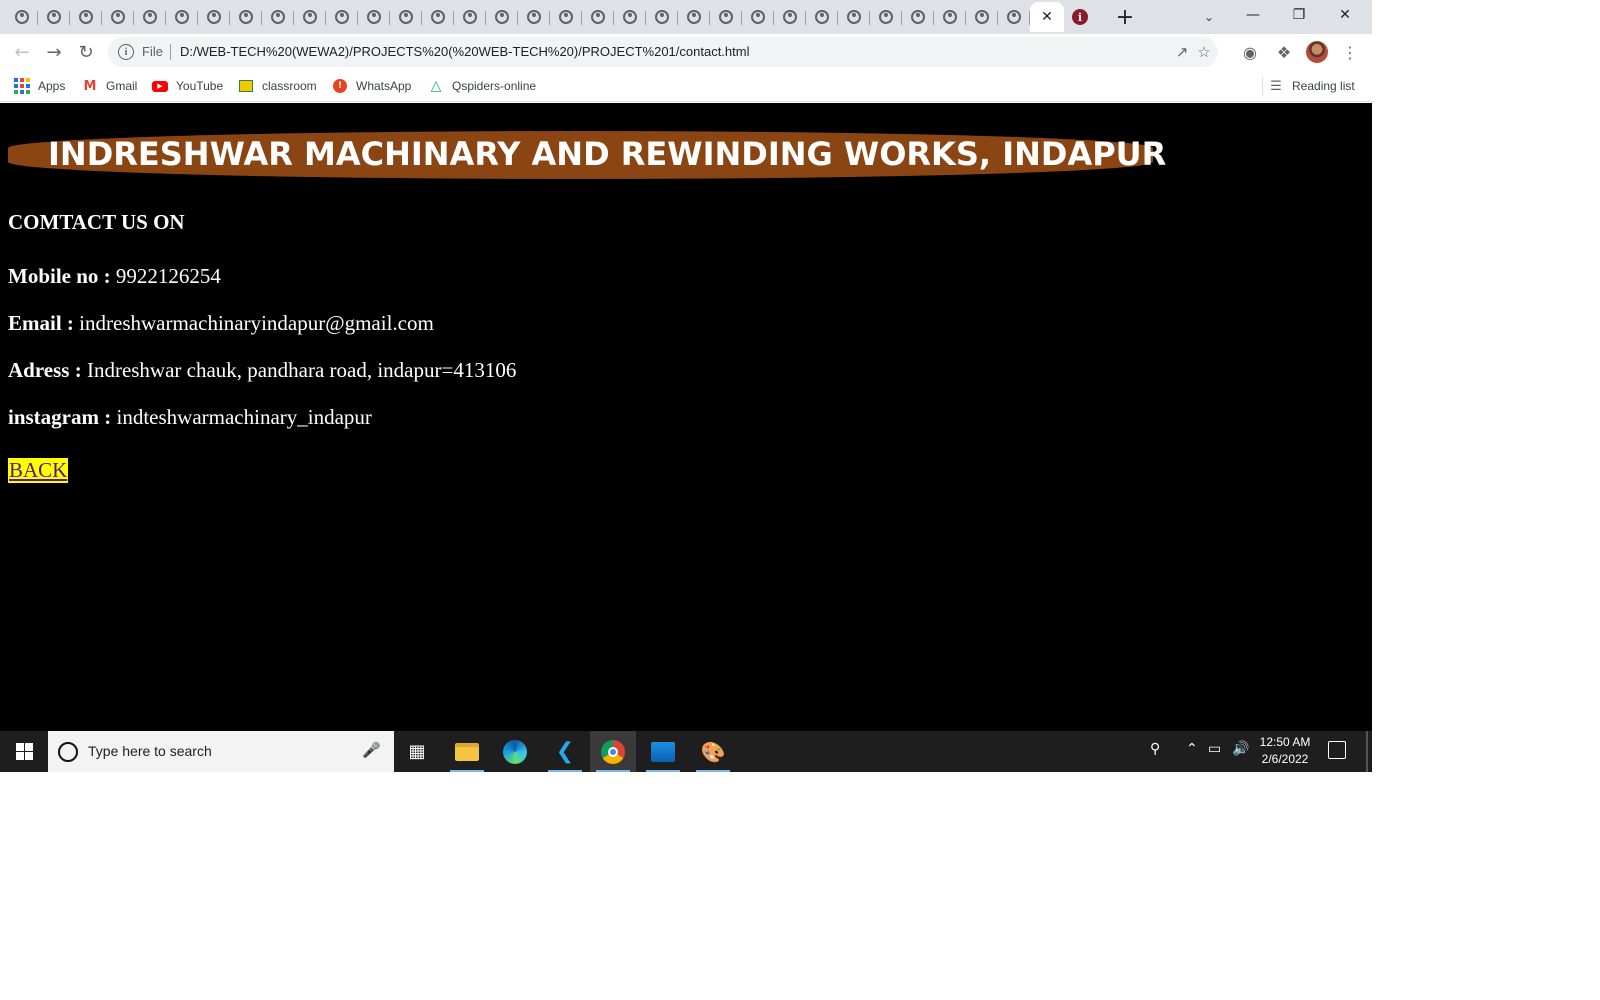 The image size is (1600, 1000). I want to click on chrome-button, so click(613, 751).